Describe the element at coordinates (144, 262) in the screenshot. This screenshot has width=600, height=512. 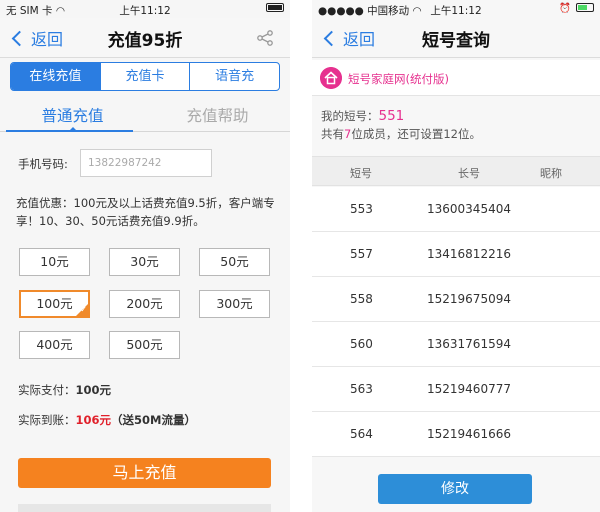
I see `amount-option: 30元` at that location.